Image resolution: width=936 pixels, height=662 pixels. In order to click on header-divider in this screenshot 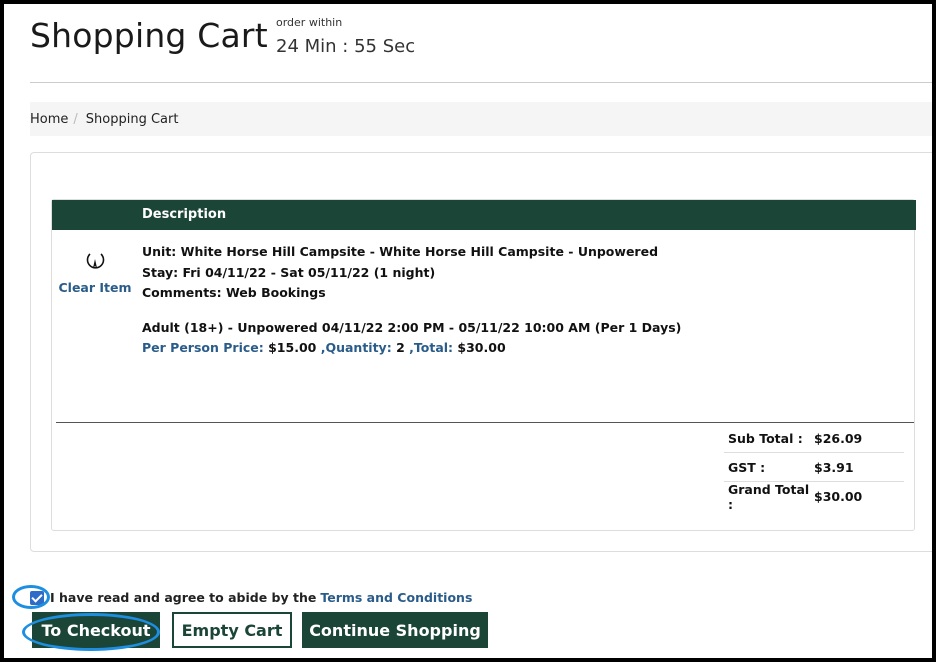, I will do `click(481, 82)`.